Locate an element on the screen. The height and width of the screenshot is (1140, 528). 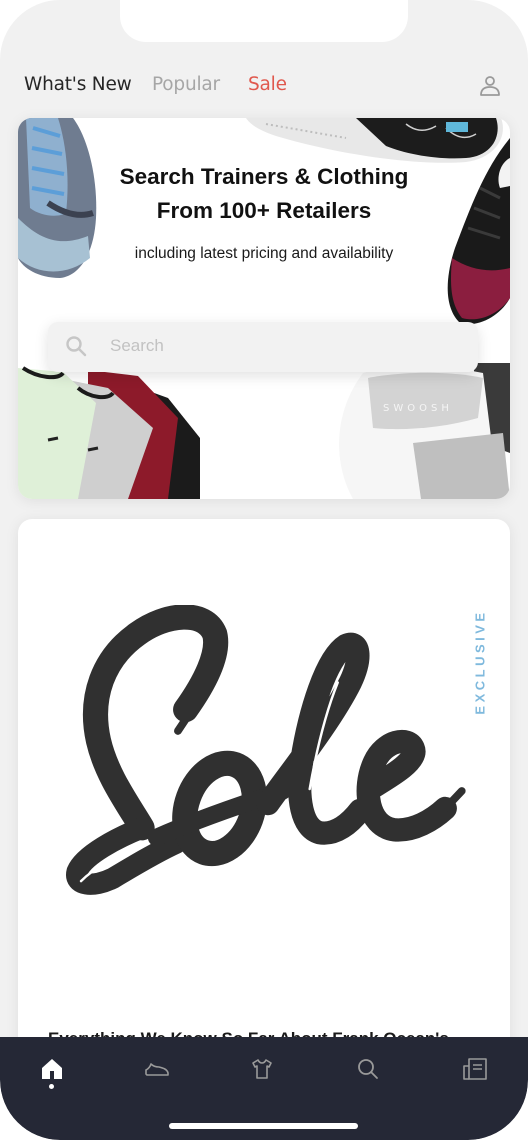
sneaker-icon is located at coordinates (157, 1069).